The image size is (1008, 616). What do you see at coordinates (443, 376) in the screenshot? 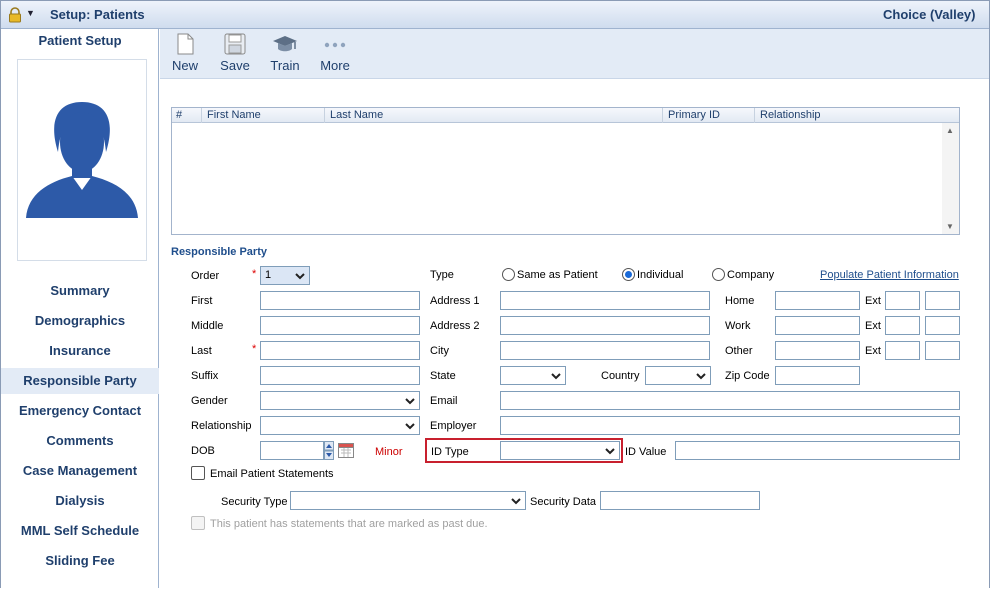
I see `state-label: State` at bounding box center [443, 376].